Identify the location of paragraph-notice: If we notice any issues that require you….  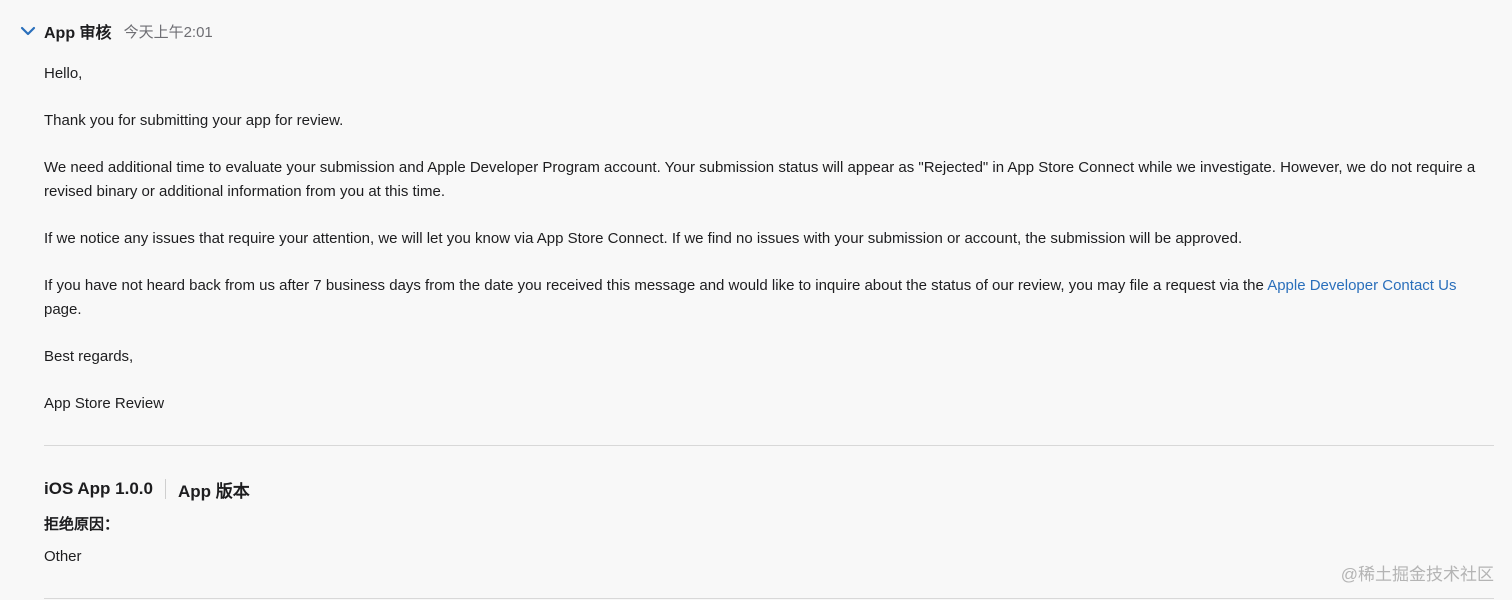
(643, 238).